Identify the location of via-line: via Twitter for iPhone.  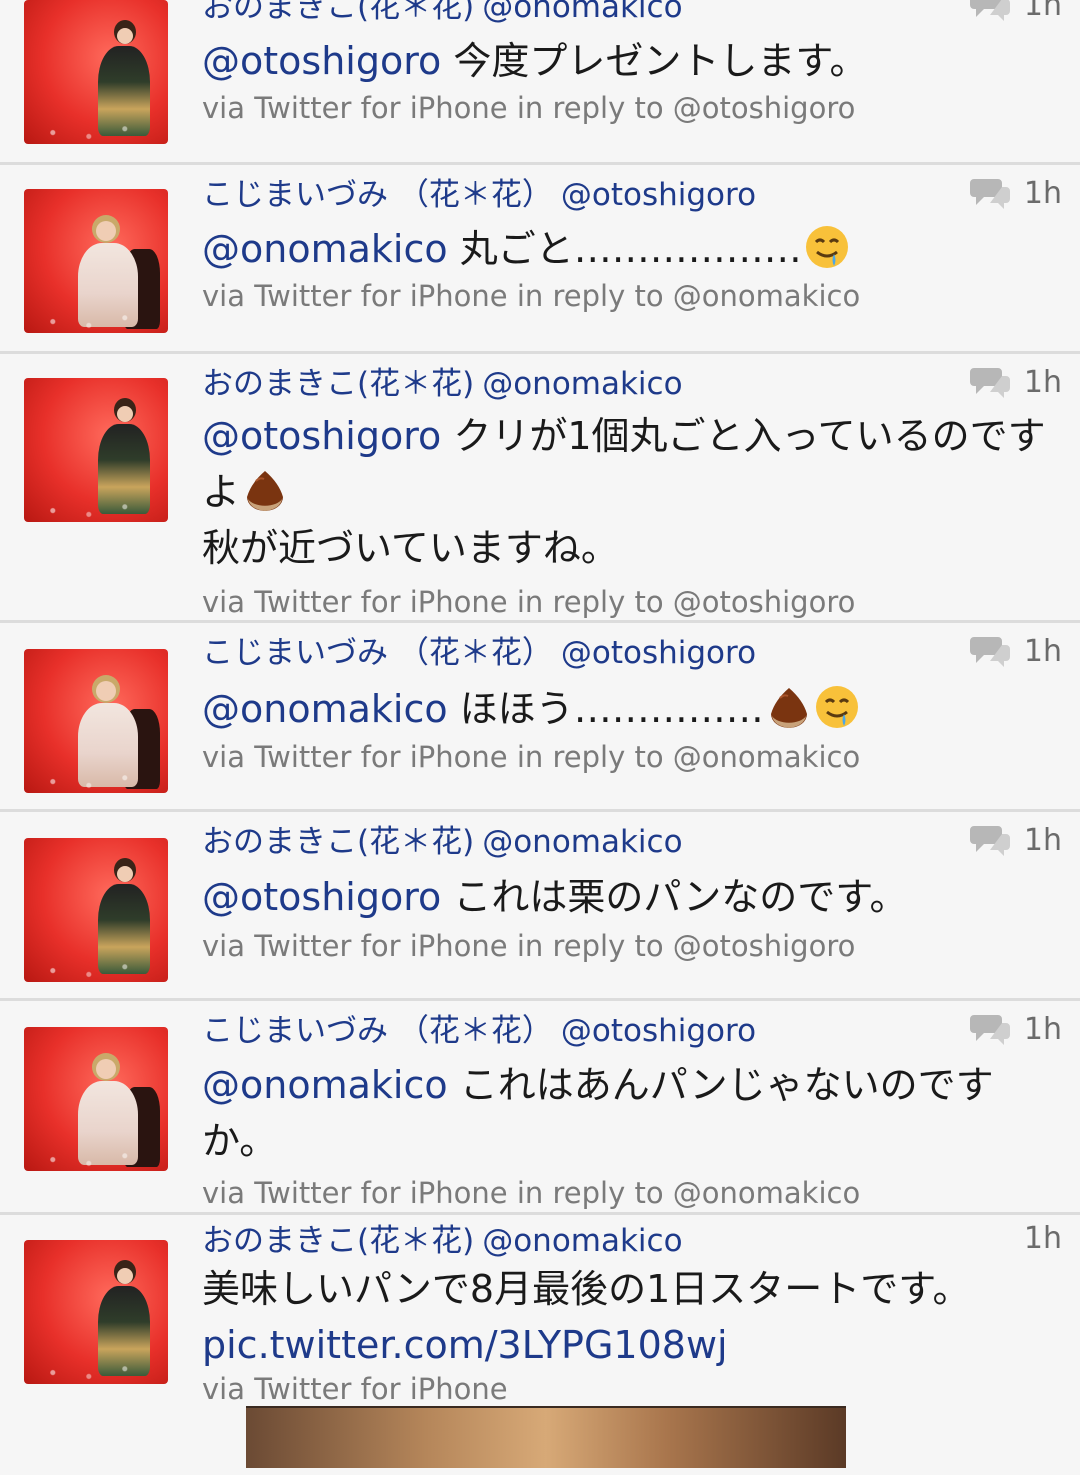
(355, 1389).